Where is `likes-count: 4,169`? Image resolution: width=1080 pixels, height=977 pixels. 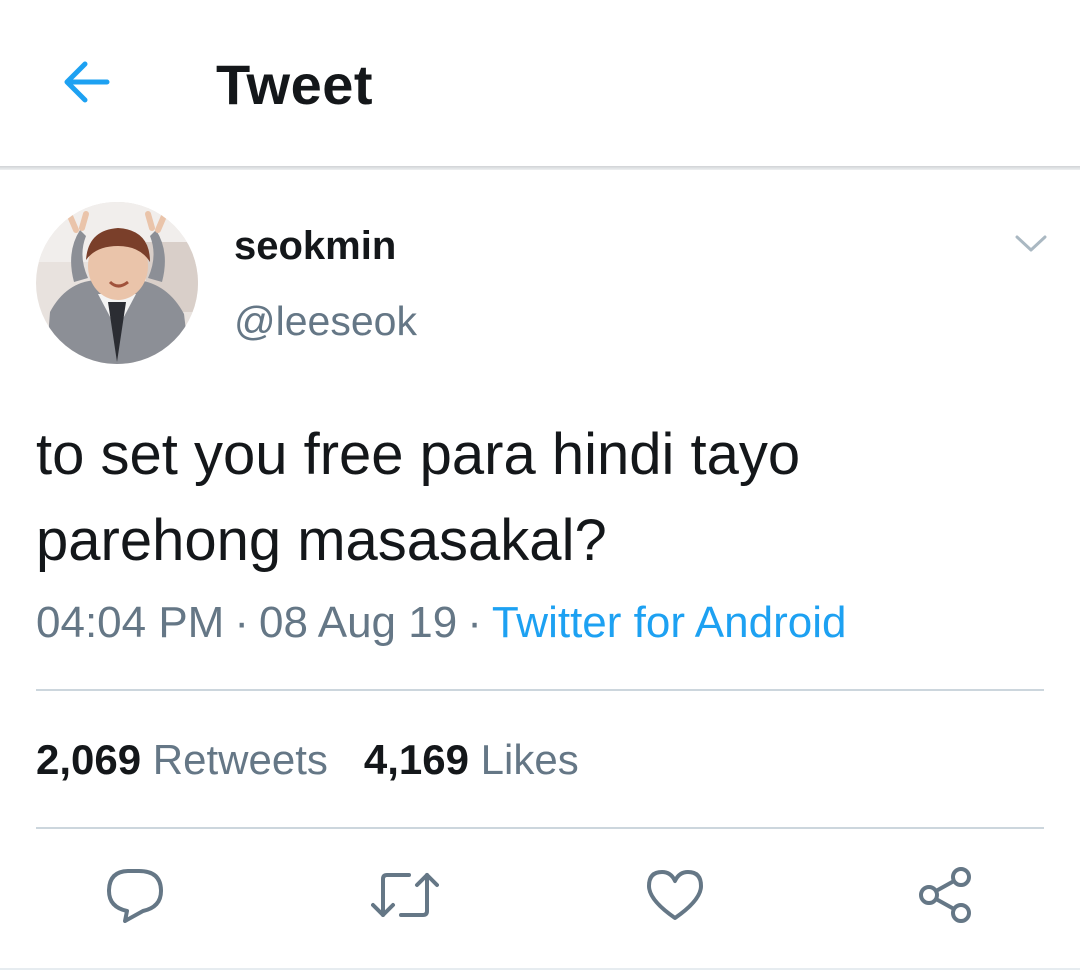 likes-count: 4,169 is located at coordinates (416, 759).